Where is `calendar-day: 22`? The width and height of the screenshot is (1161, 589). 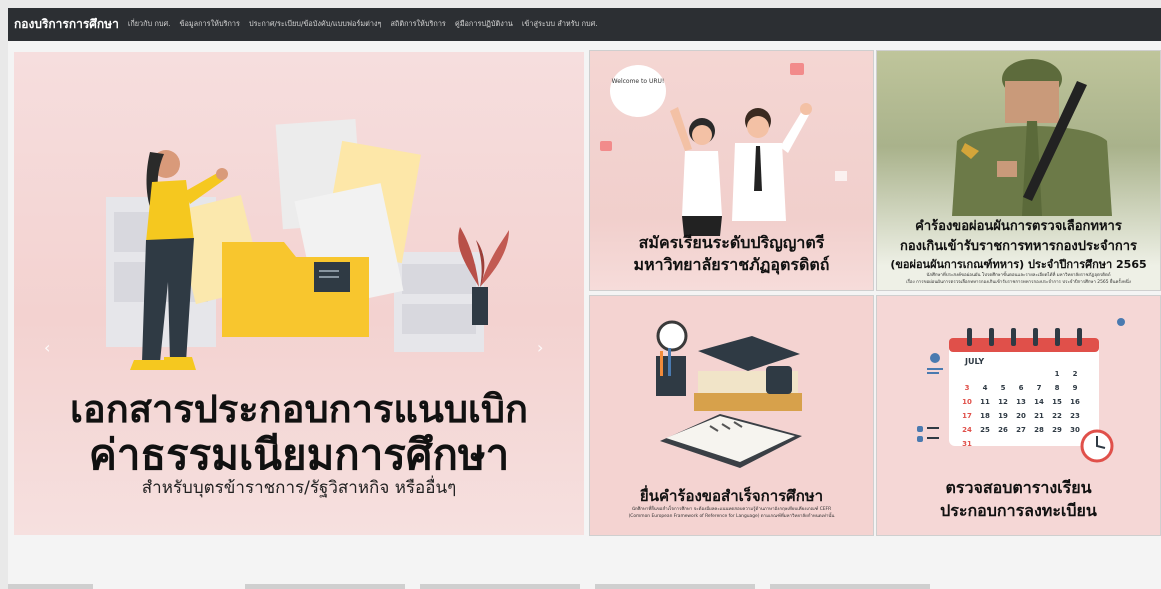
calendar-day: 22 is located at coordinates (1057, 416).